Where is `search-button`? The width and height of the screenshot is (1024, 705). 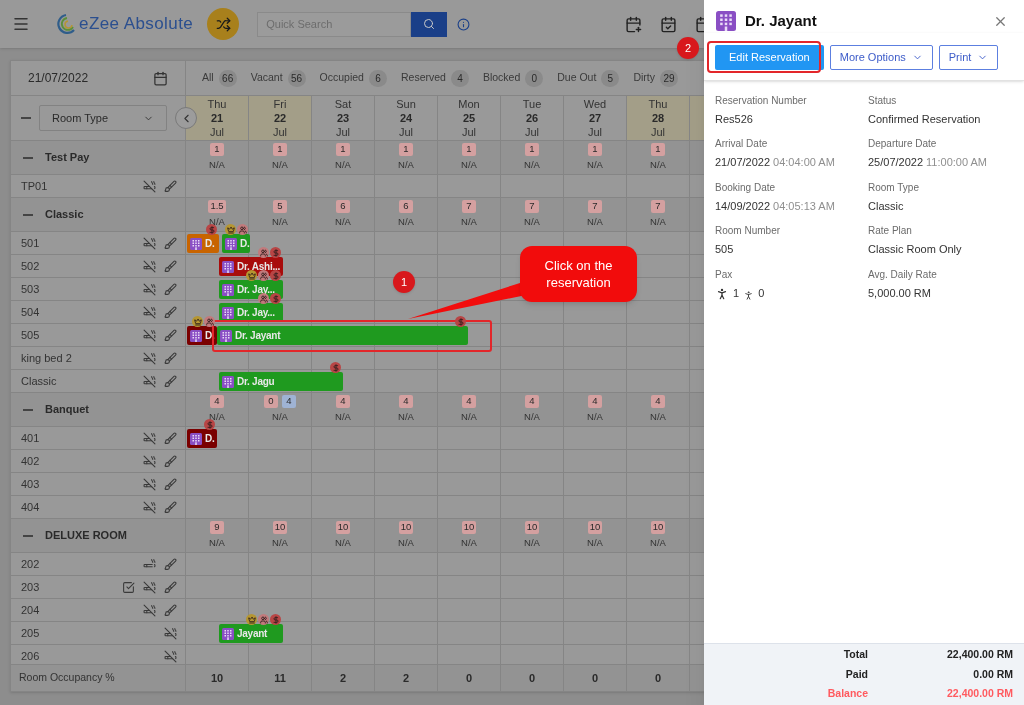 search-button is located at coordinates (429, 24).